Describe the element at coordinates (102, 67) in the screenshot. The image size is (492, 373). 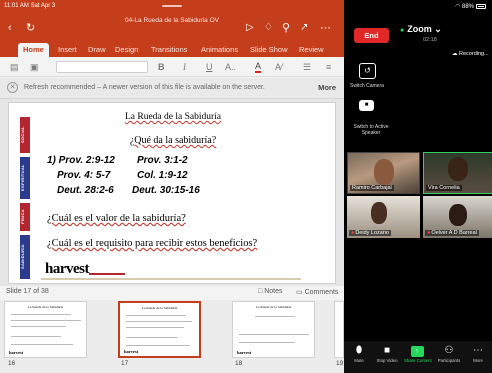
I see `font-name-box` at that location.